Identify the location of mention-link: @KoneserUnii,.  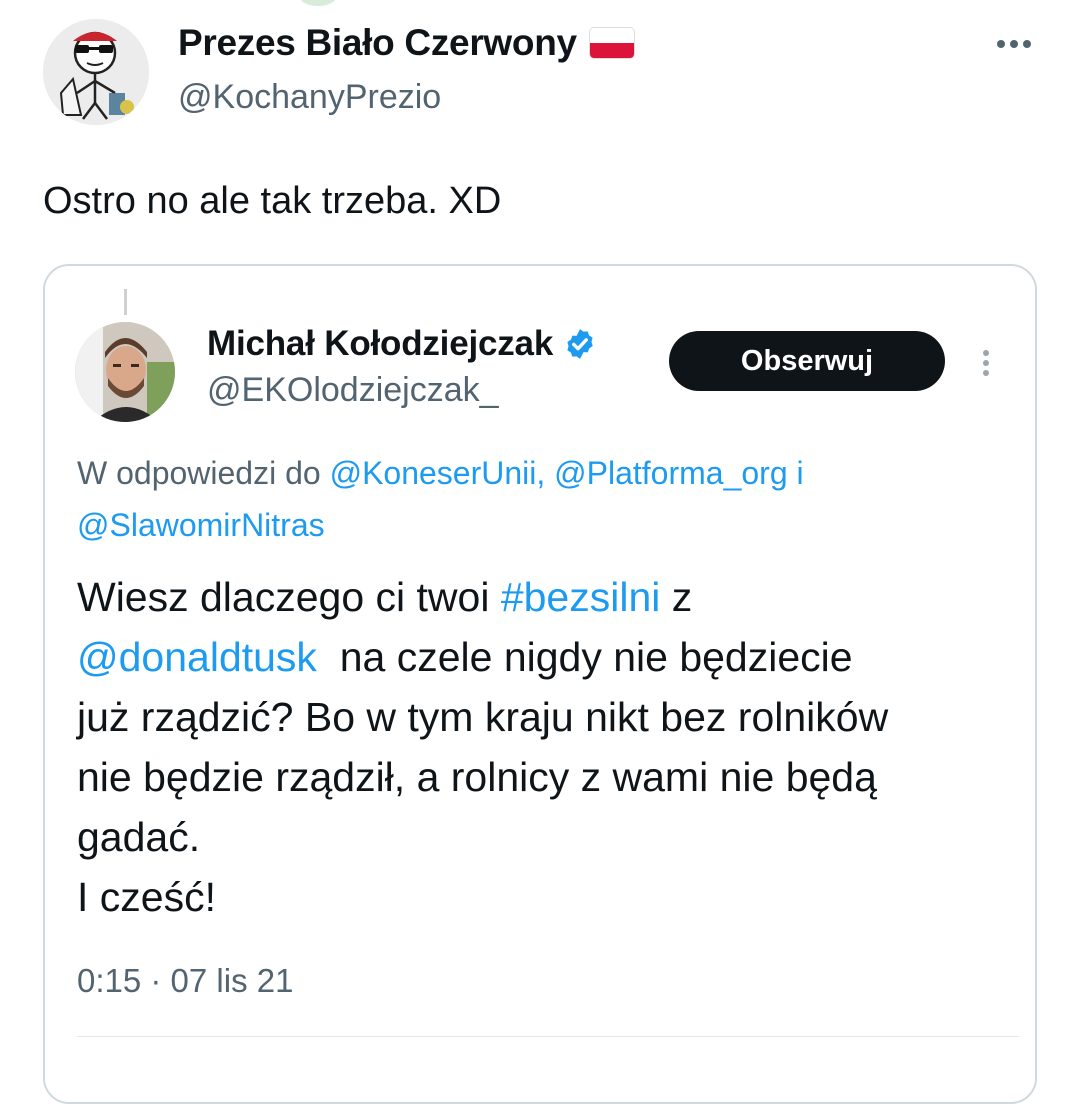
(438, 473).